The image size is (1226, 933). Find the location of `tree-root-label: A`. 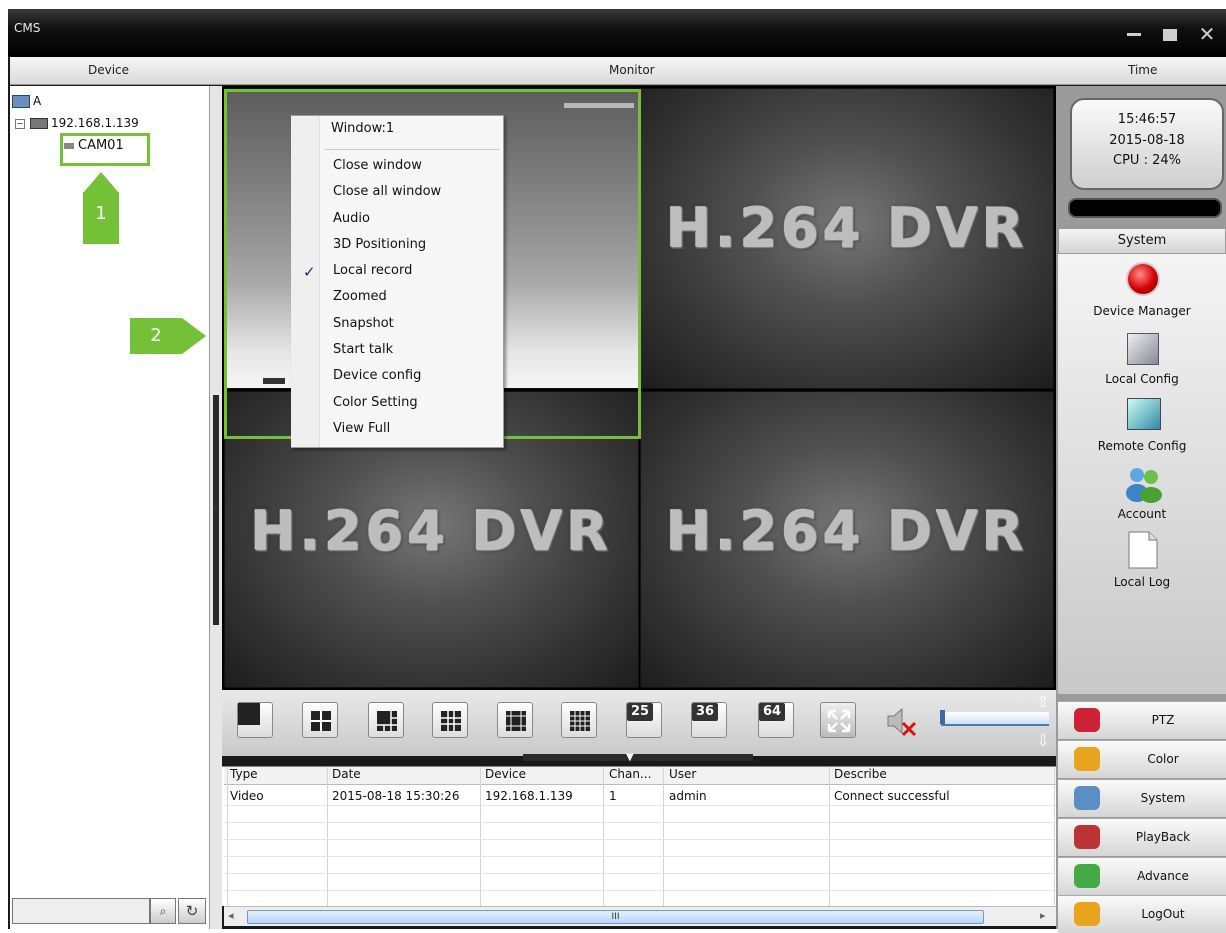

tree-root-label: A is located at coordinates (37, 101).